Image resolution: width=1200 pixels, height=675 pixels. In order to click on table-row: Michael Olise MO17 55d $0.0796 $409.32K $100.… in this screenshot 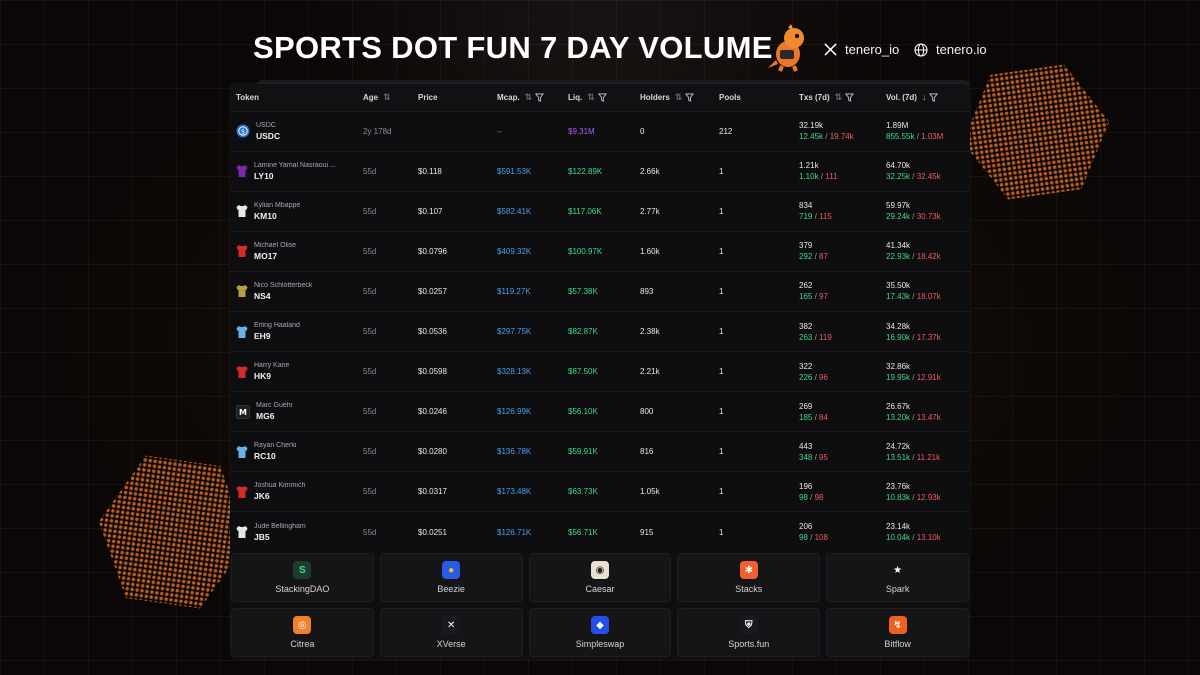, I will do `click(600, 251)`.